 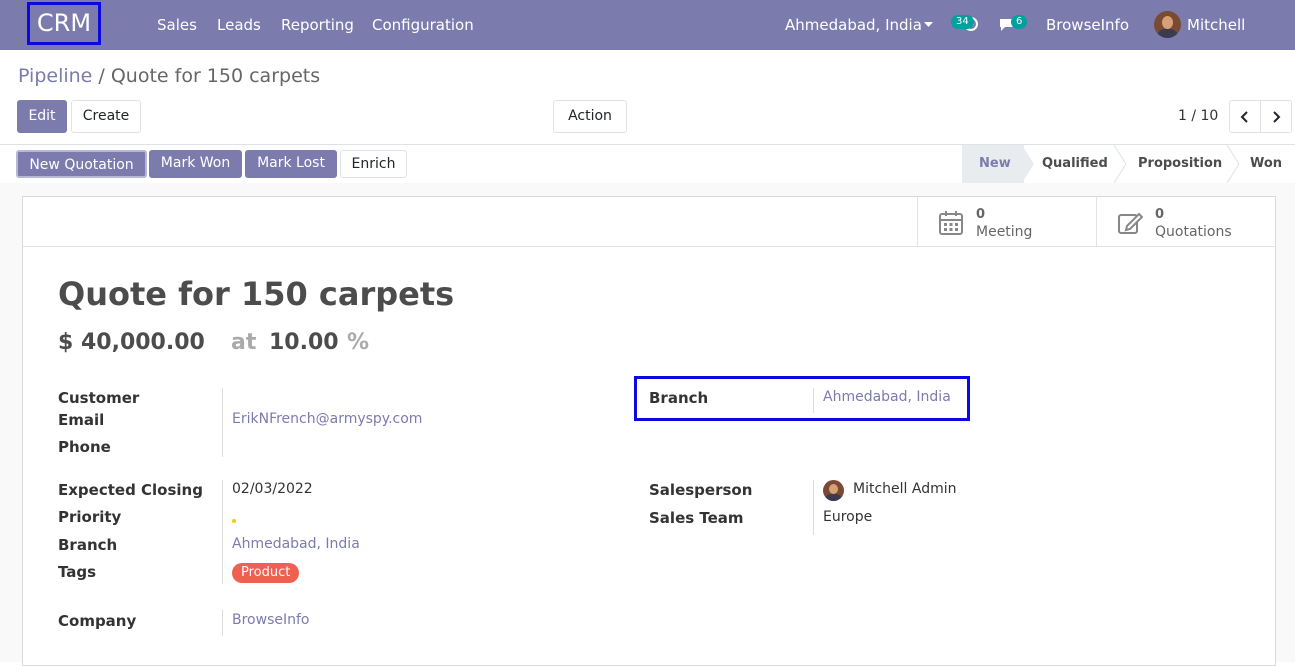 What do you see at coordinates (88, 545) in the screenshot?
I see `branch-label-2: Branch` at bounding box center [88, 545].